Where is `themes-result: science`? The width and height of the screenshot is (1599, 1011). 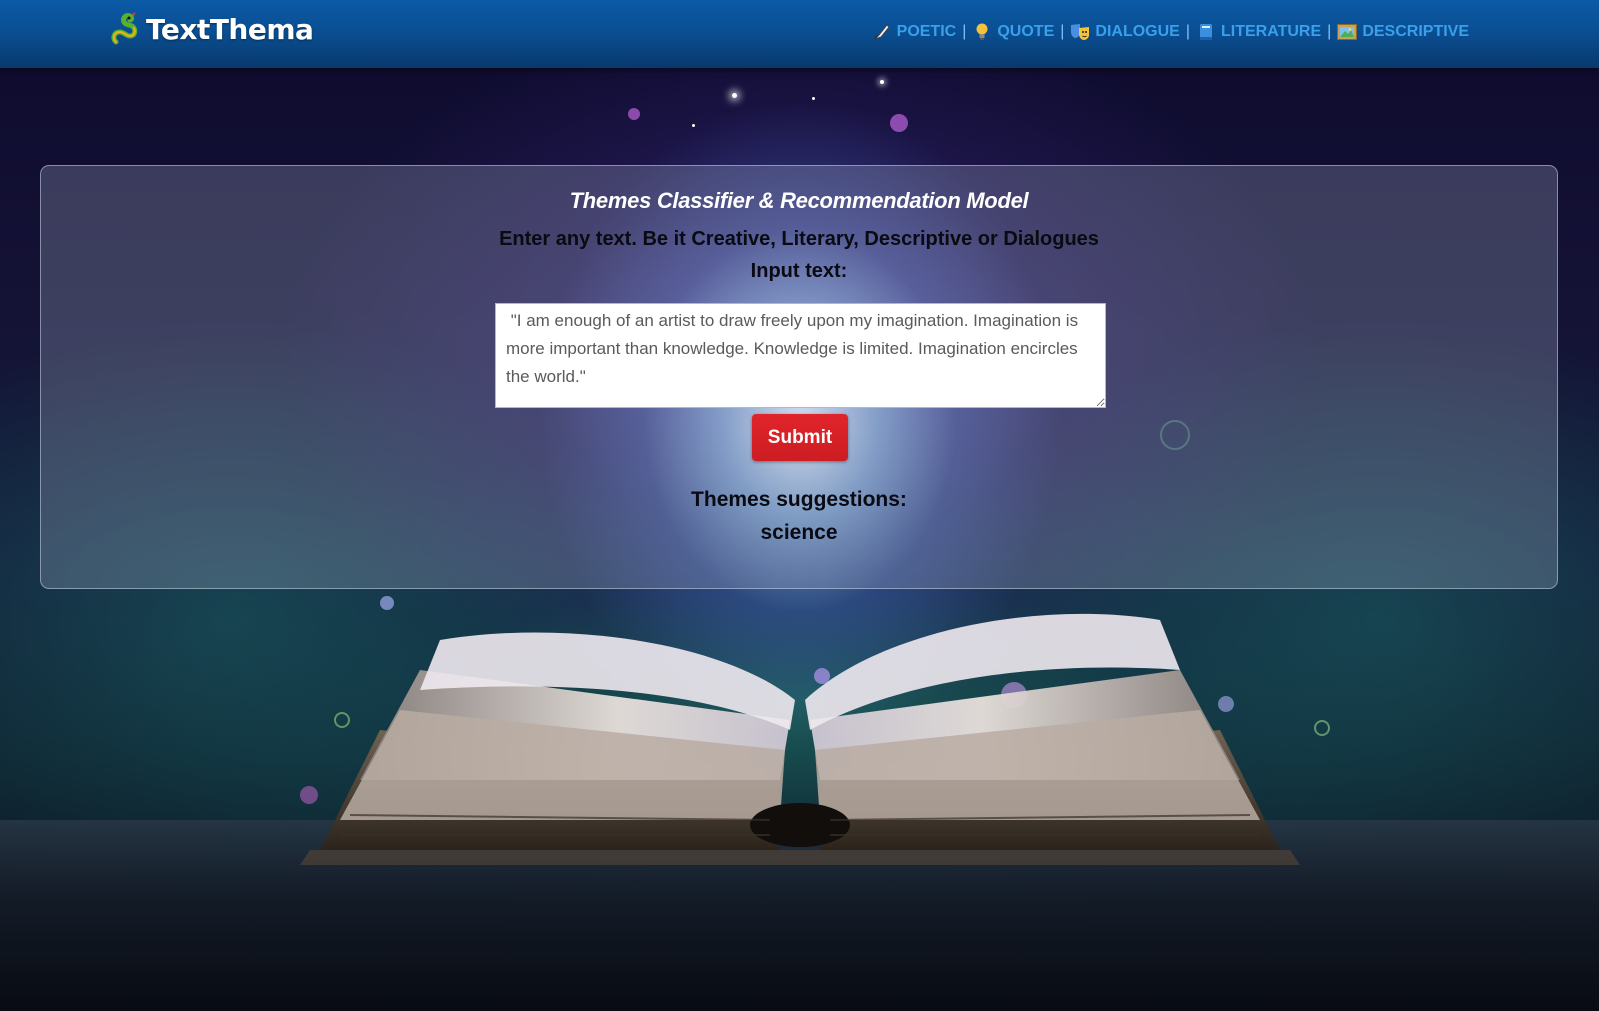
themes-result: science is located at coordinates (799, 532).